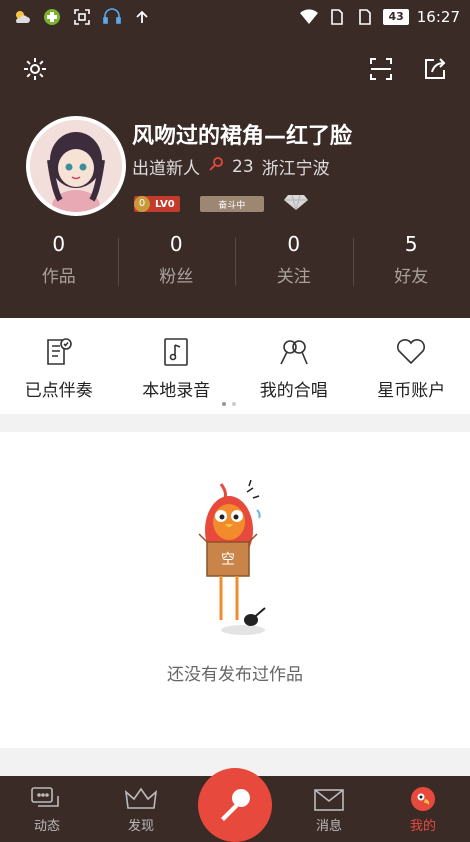 The height and width of the screenshot is (842, 470). I want to click on diamond-icon, so click(295, 204).